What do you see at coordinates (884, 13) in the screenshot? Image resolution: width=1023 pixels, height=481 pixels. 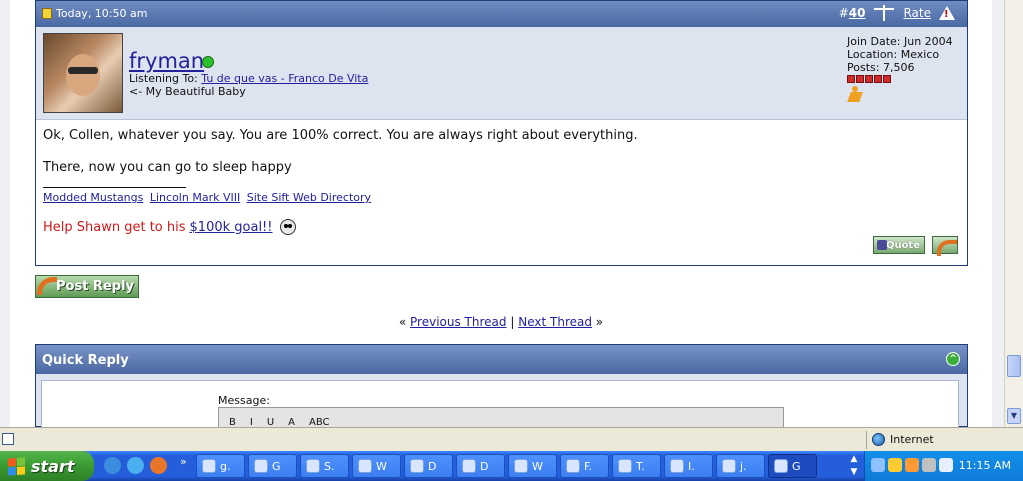 I see `reputation-scale-icon` at bounding box center [884, 13].